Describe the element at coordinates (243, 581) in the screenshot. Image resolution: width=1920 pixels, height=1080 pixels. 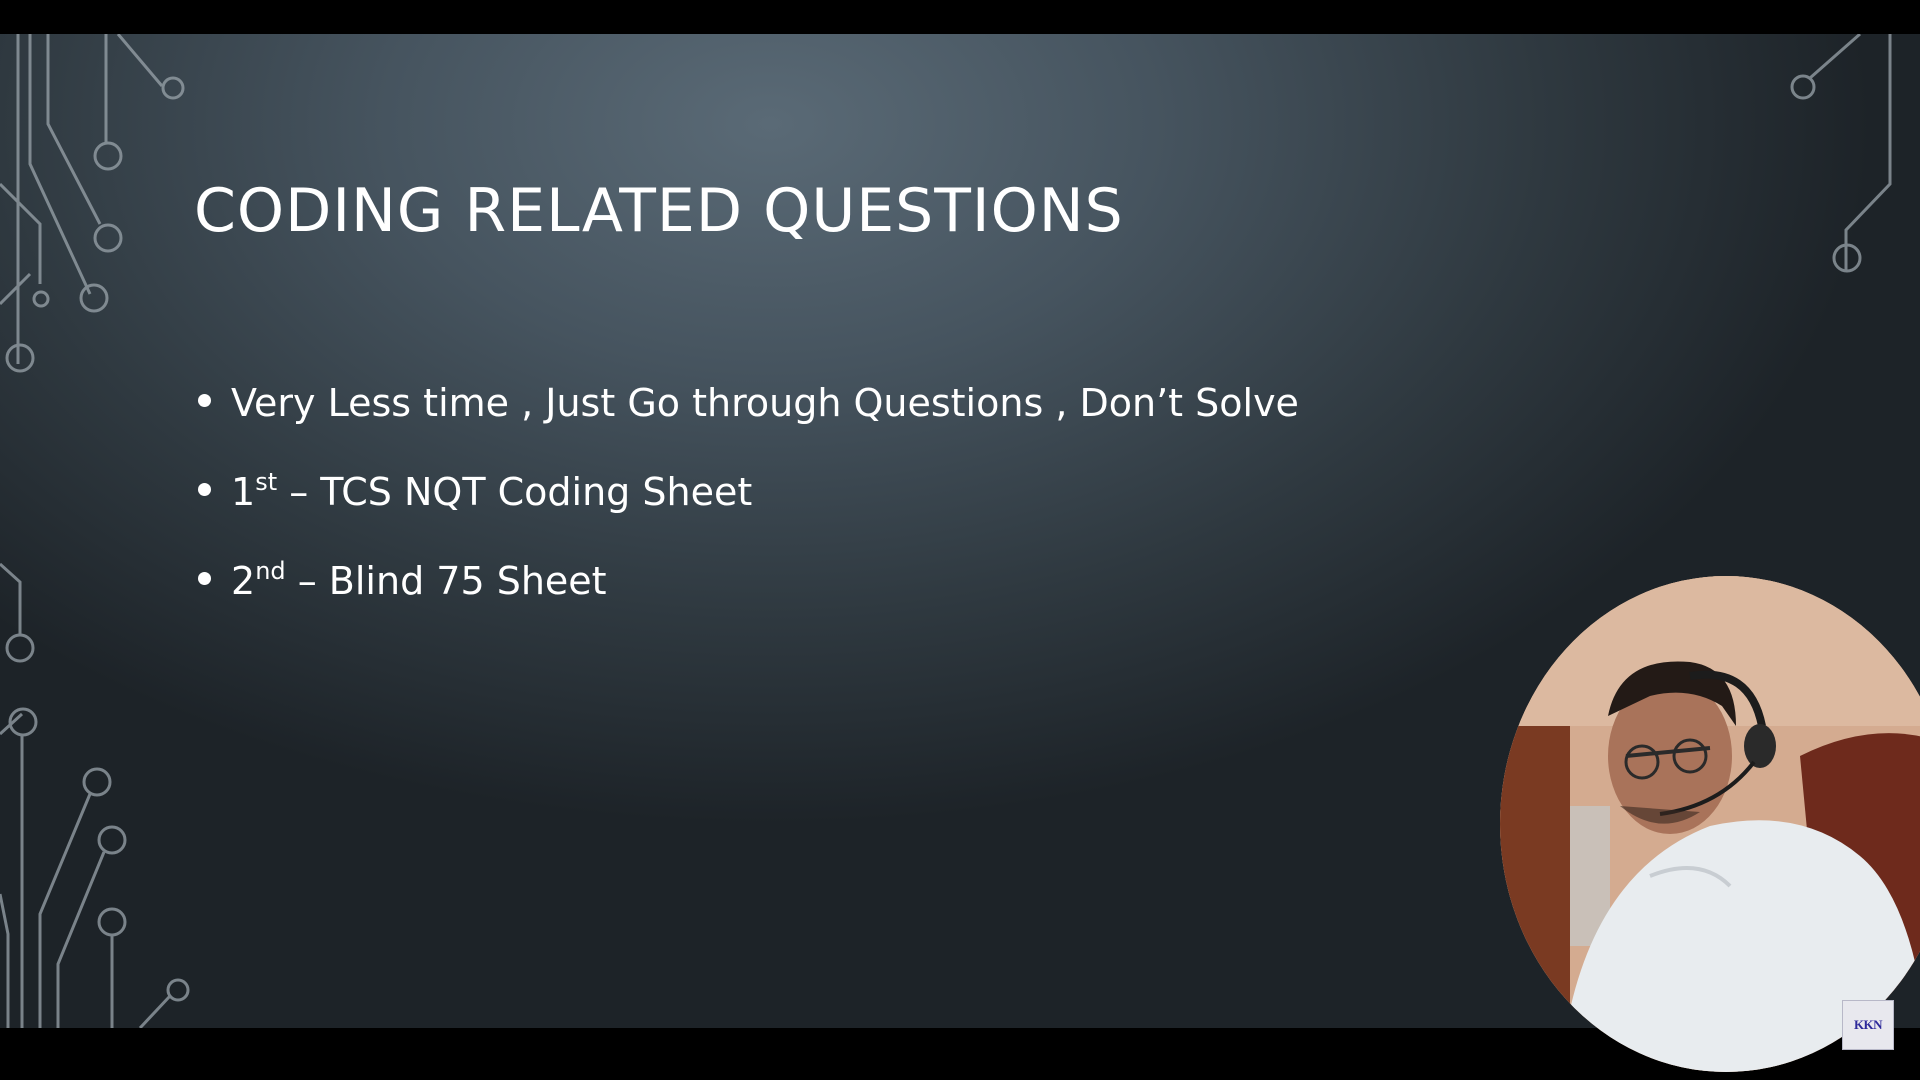
I see `bullet-number: 2` at that location.